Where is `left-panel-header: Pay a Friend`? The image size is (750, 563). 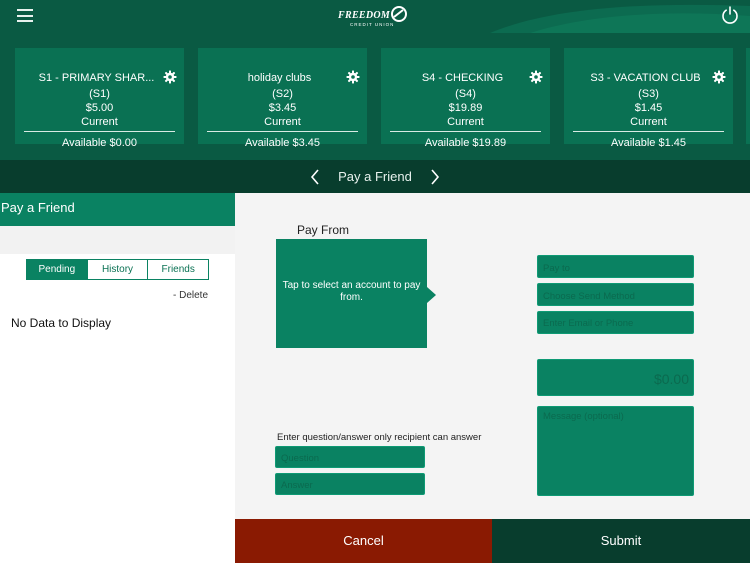 left-panel-header: Pay a Friend is located at coordinates (117, 209).